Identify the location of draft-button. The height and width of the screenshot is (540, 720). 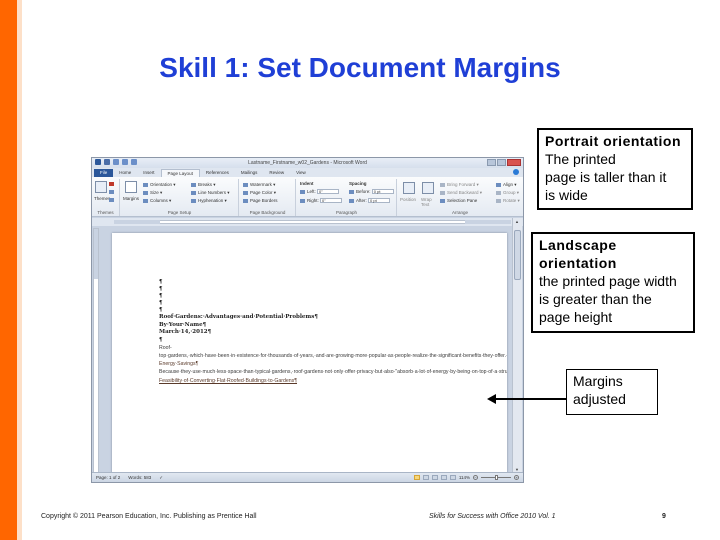
(452, 477).